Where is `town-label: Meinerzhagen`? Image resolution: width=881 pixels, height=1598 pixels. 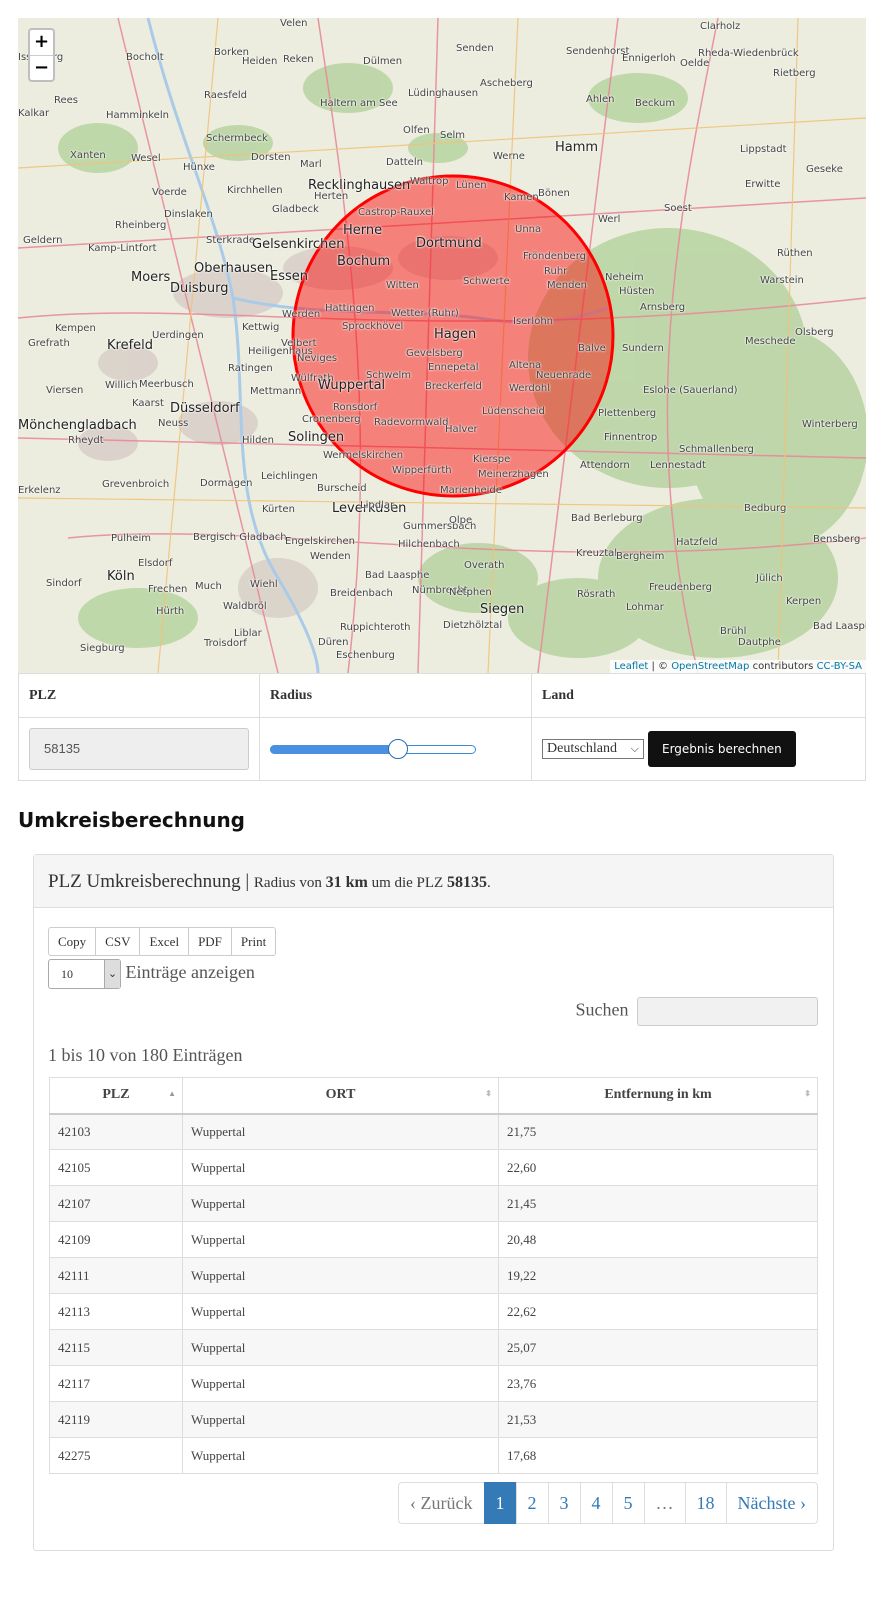 town-label: Meinerzhagen is located at coordinates (513, 474).